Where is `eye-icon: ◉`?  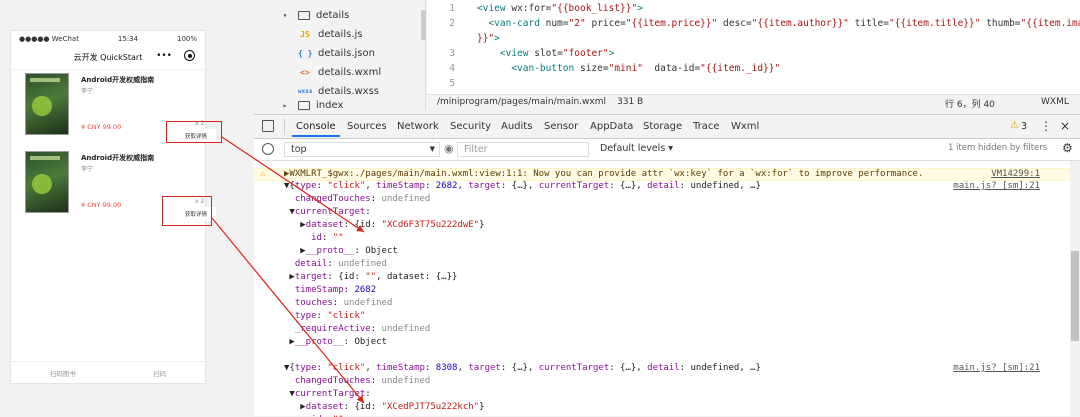
eye-icon: ◉ is located at coordinates (449, 149).